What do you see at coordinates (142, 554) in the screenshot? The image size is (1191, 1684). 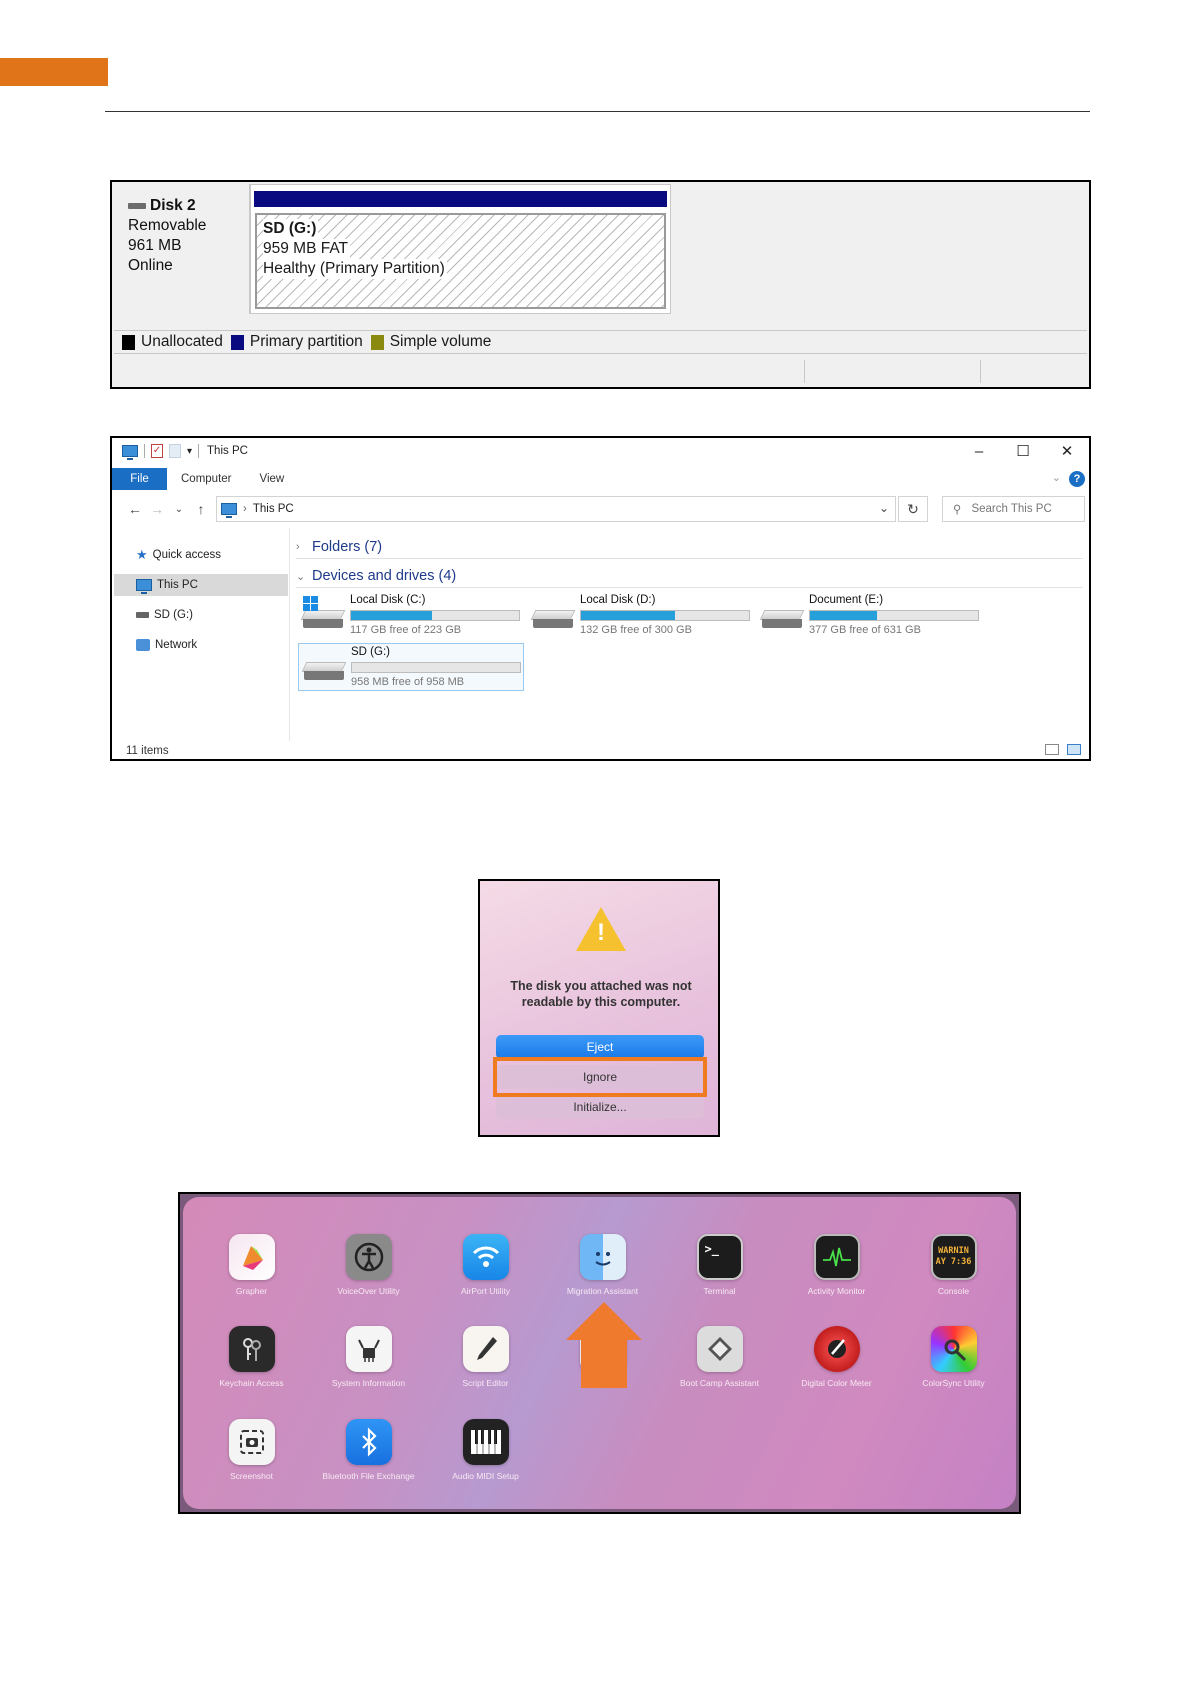 I see `star-icon: ★` at bounding box center [142, 554].